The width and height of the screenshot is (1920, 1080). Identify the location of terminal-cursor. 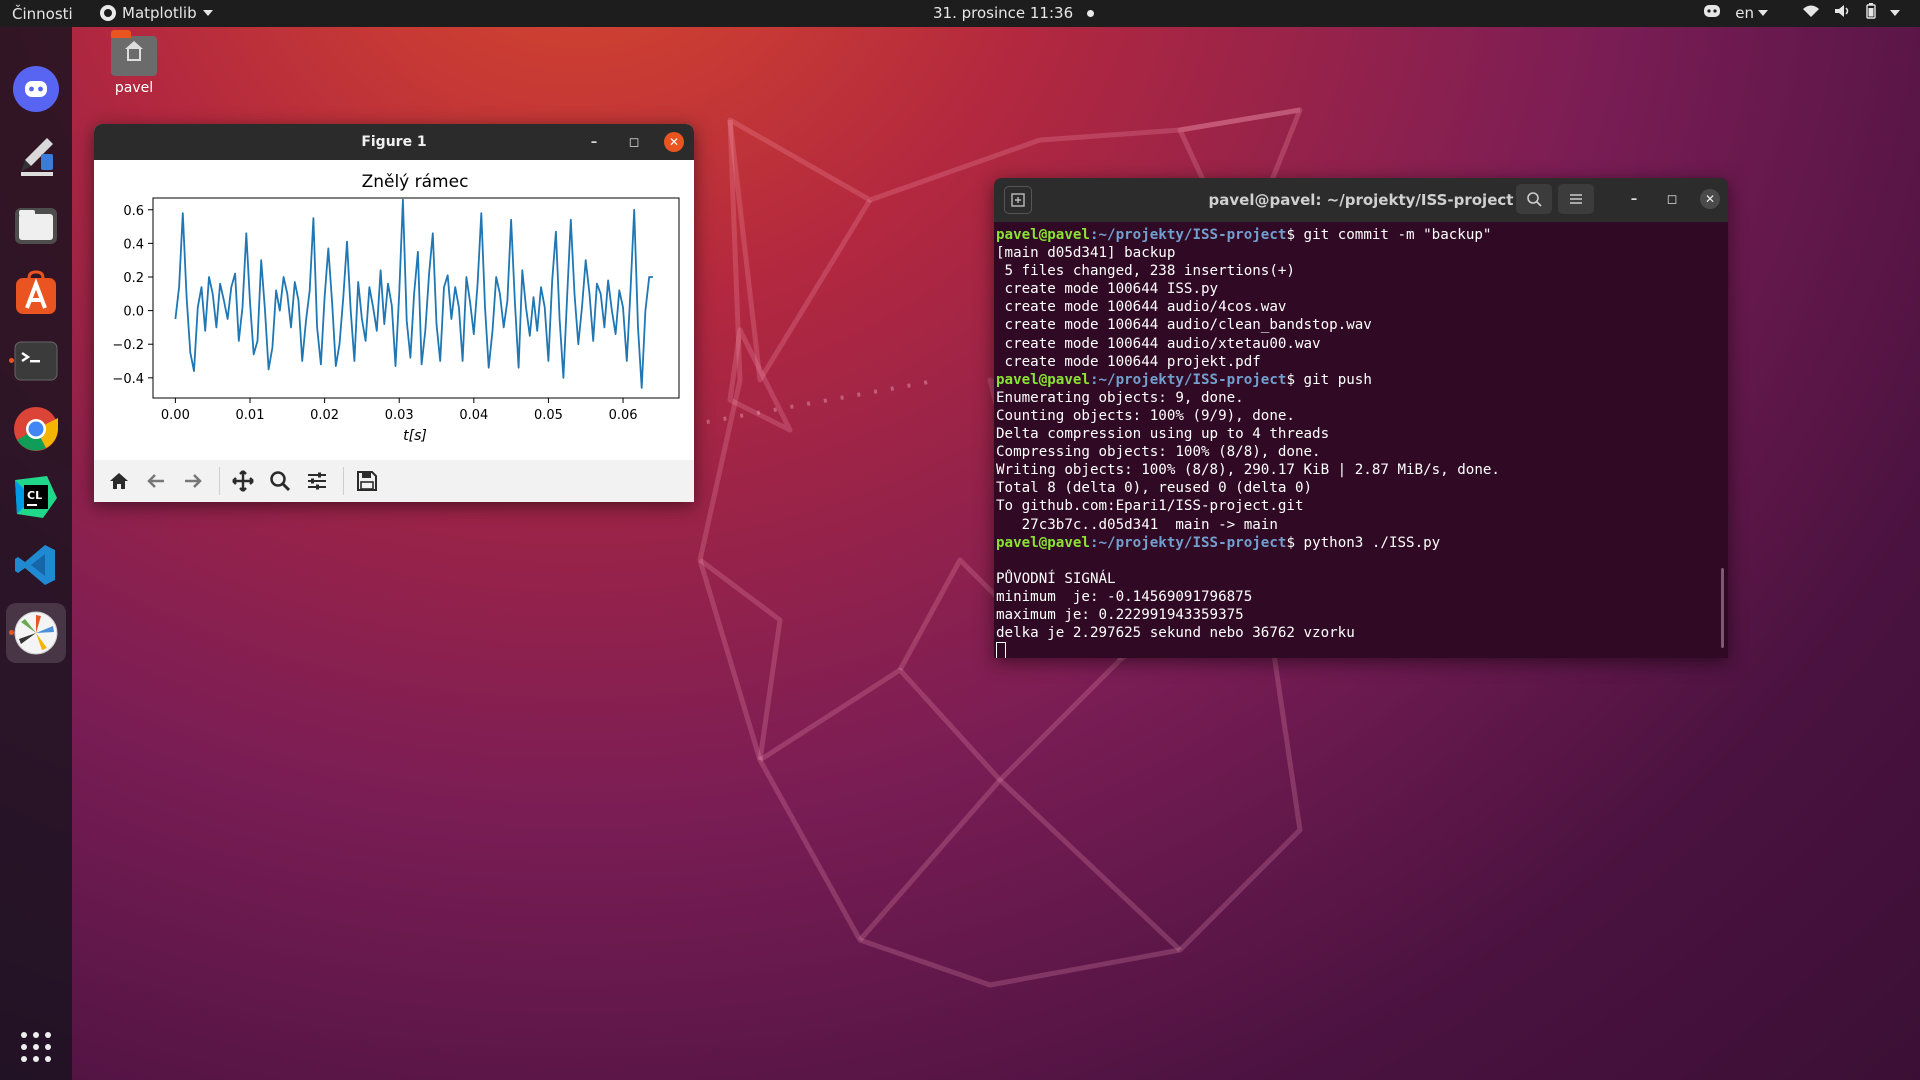
(1001, 650).